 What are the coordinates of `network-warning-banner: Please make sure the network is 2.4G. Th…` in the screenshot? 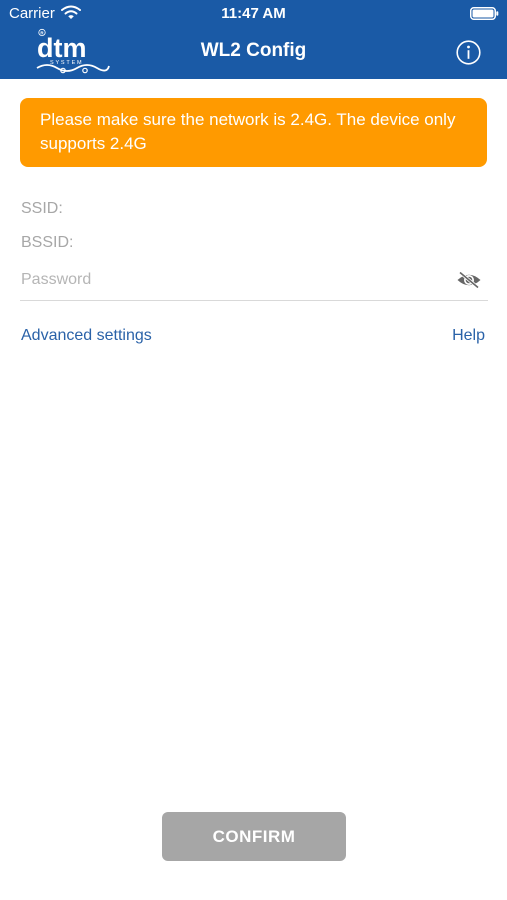 It's located at (253, 132).